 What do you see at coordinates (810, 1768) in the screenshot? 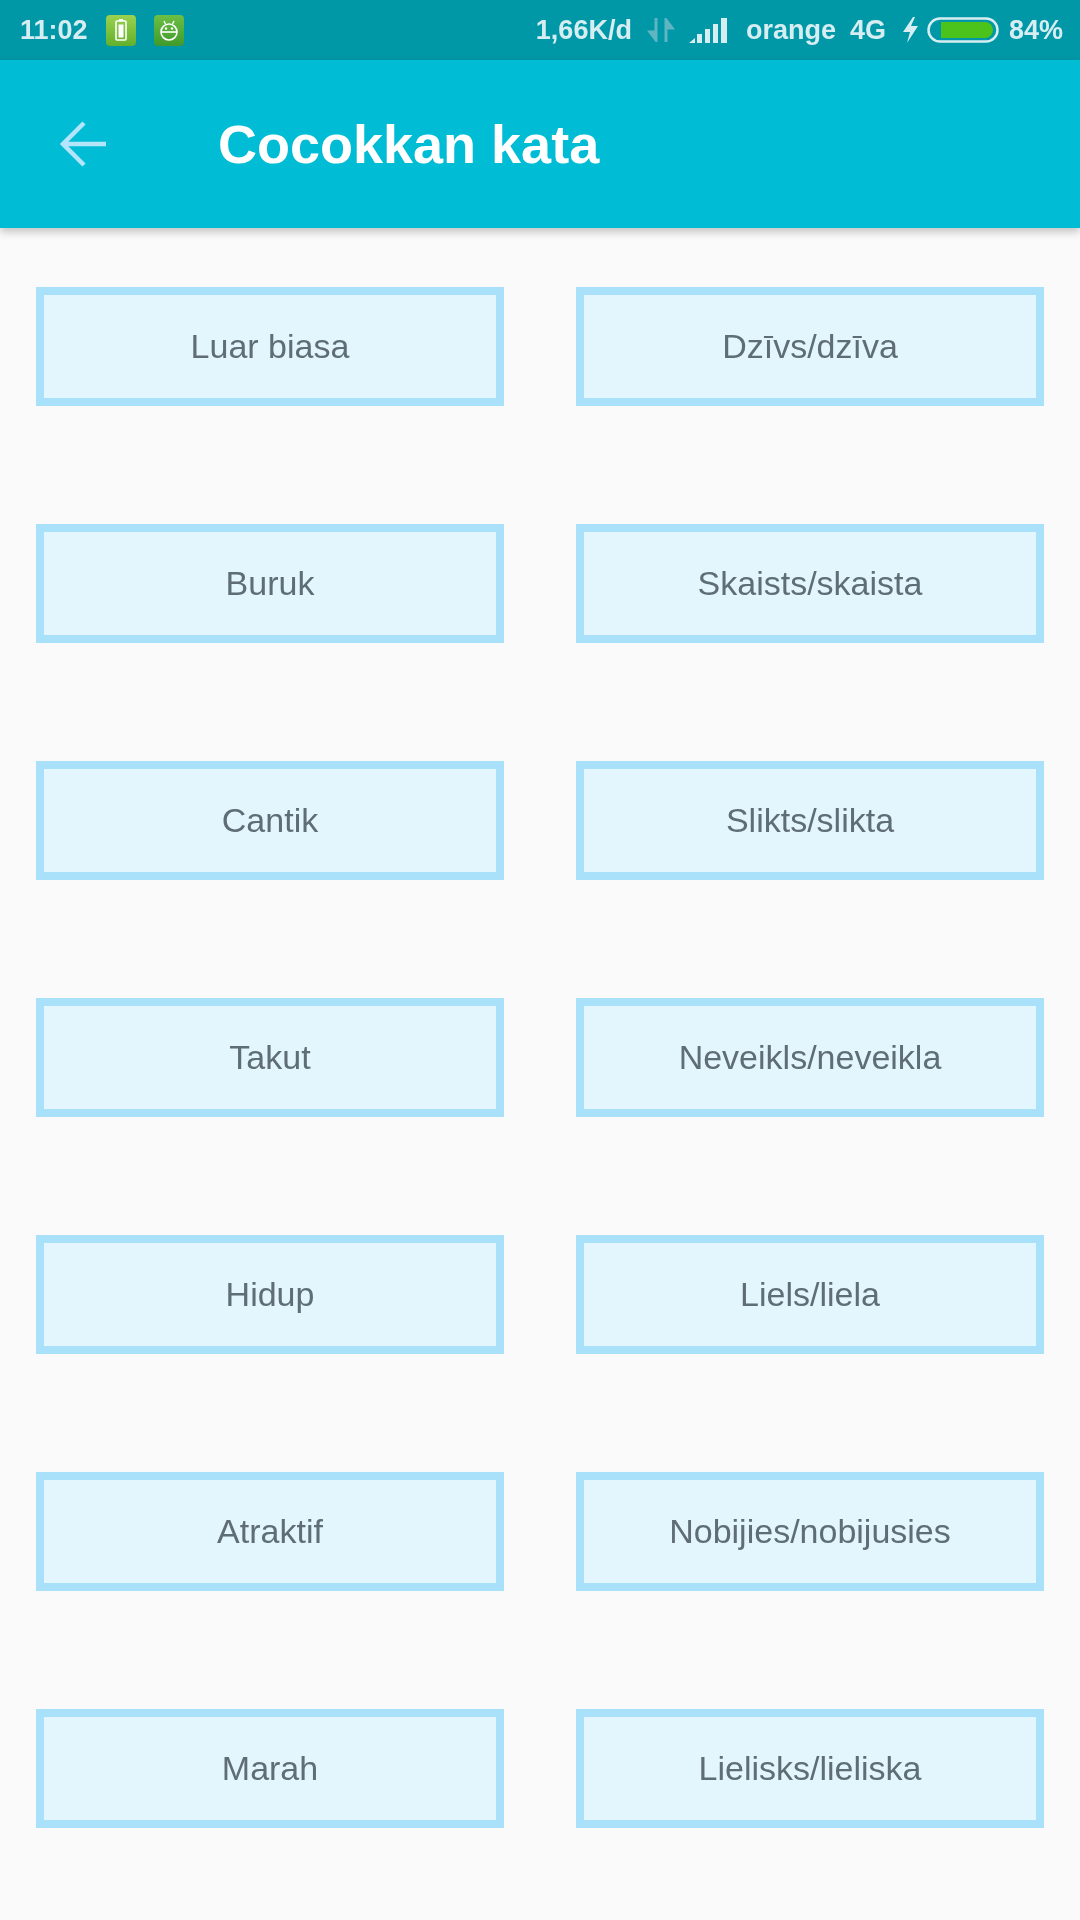
I see `word-card: Lielisks/lieliska` at bounding box center [810, 1768].